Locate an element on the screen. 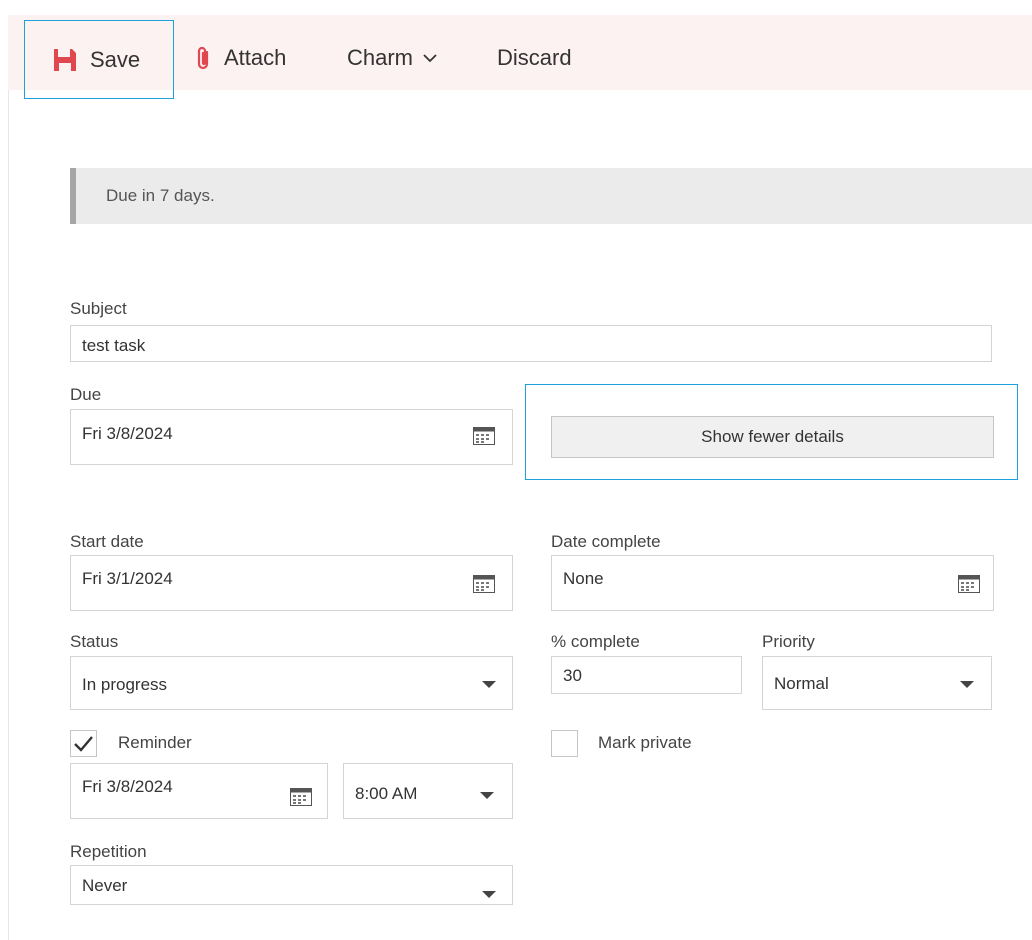 This screenshot has height=940, width=1032. due-banner: Due in 7 days. is located at coordinates (551, 196).